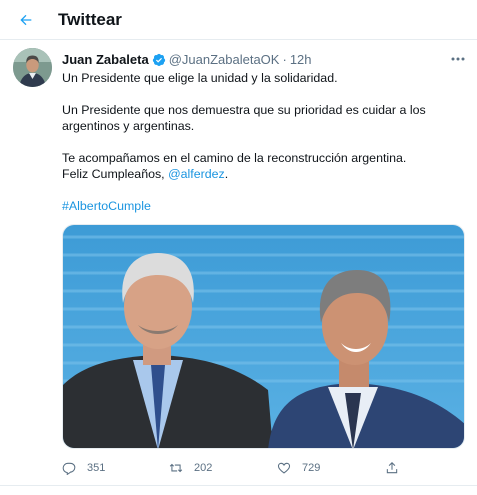 The image size is (477, 495). What do you see at coordinates (284, 468) in the screenshot?
I see `heart-icon` at bounding box center [284, 468].